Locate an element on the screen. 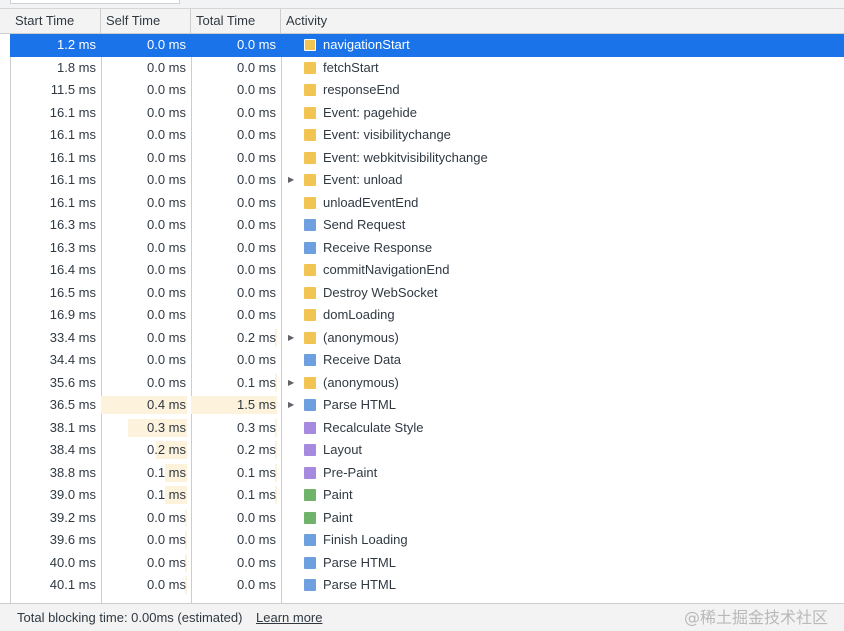 This screenshot has height=631, width=844. table-row: 40.1 ms 0.0 ms 0.0 ms Parse HTML is located at coordinates (427, 585).